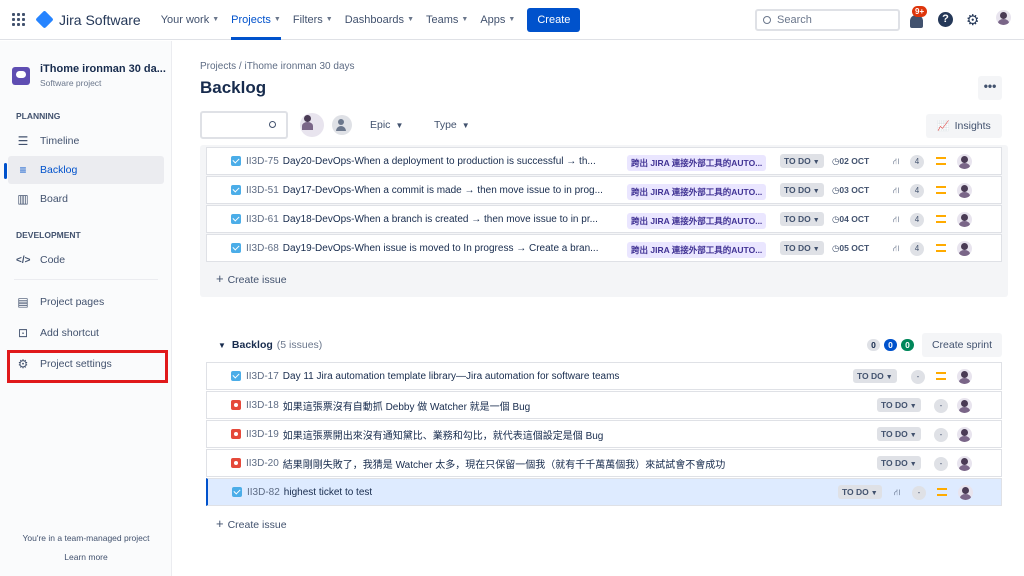  I want to click on sidebar-item-code: </> Code, so click(86, 260).